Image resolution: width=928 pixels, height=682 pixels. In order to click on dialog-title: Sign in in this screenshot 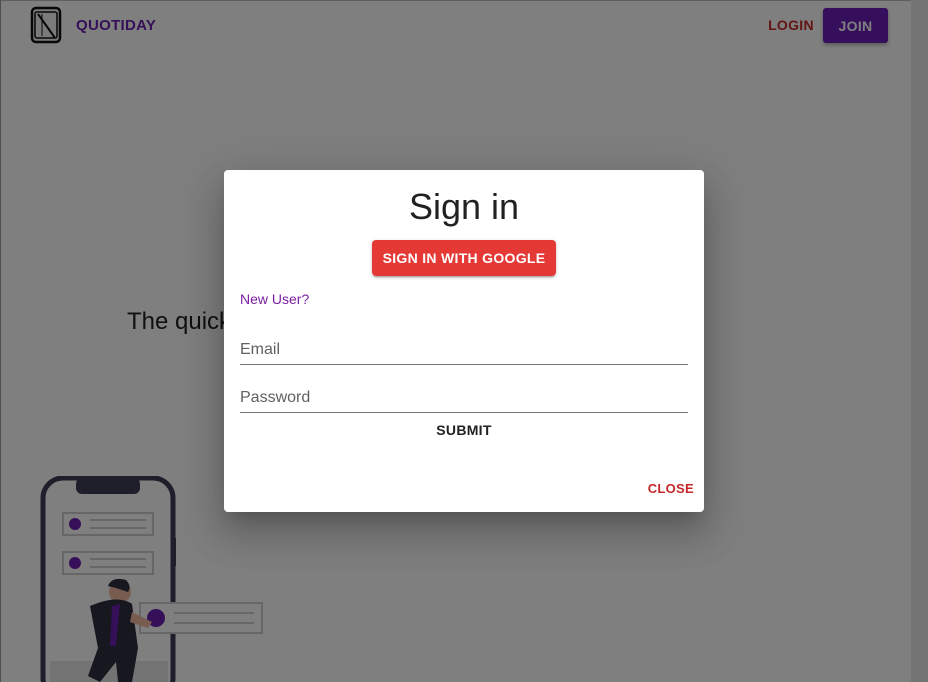, I will do `click(464, 206)`.